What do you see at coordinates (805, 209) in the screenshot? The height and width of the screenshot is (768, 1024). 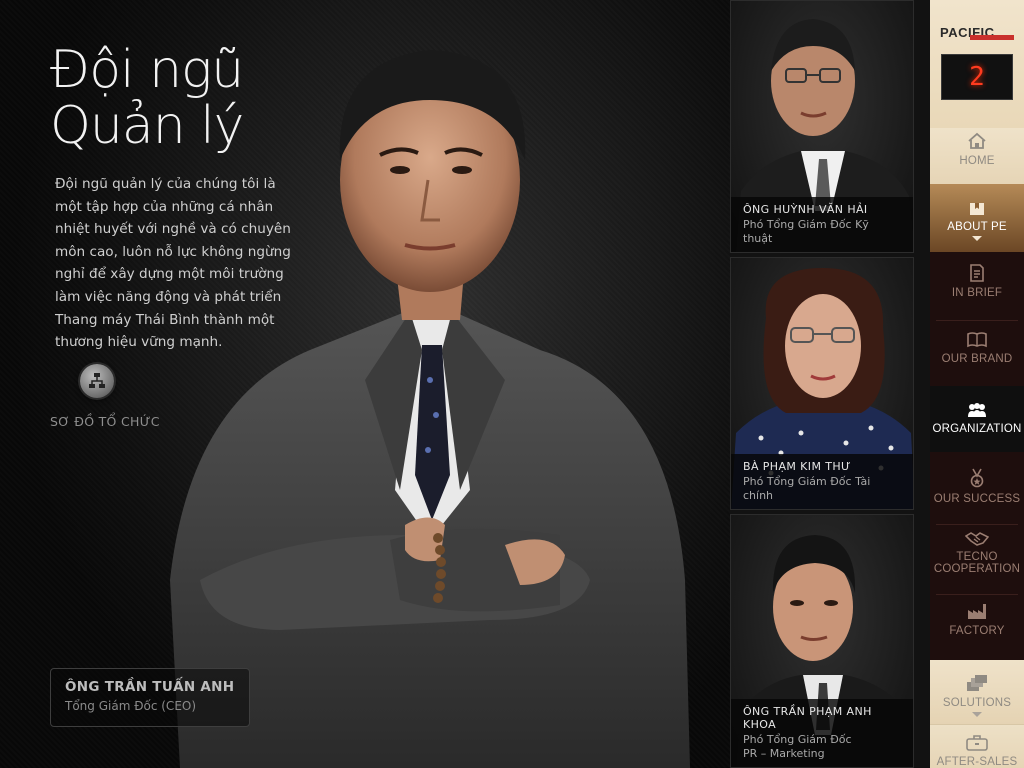 I see `member-name: ÔNG HUỲNH VĂN HẢI` at bounding box center [805, 209].